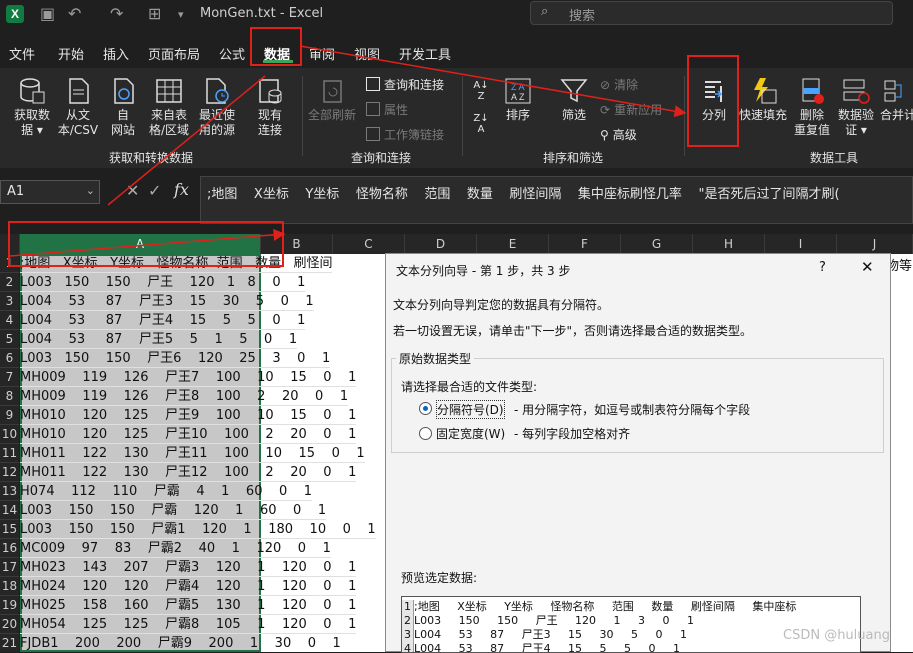 This screenshot has height=653, width=913. Describe the element at coordinates (147, 242) in the screenshot. I see `arrow-column-a` at that location.